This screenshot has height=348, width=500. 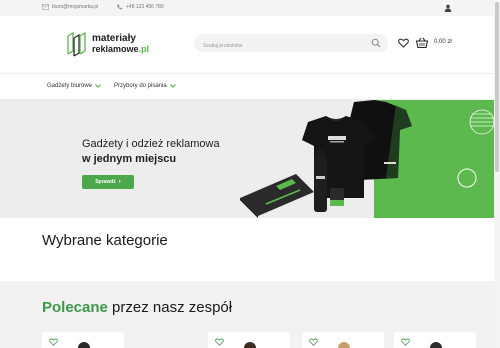 I want to click on hero-button-label: Sprawdź, so click(x=105, y=182).